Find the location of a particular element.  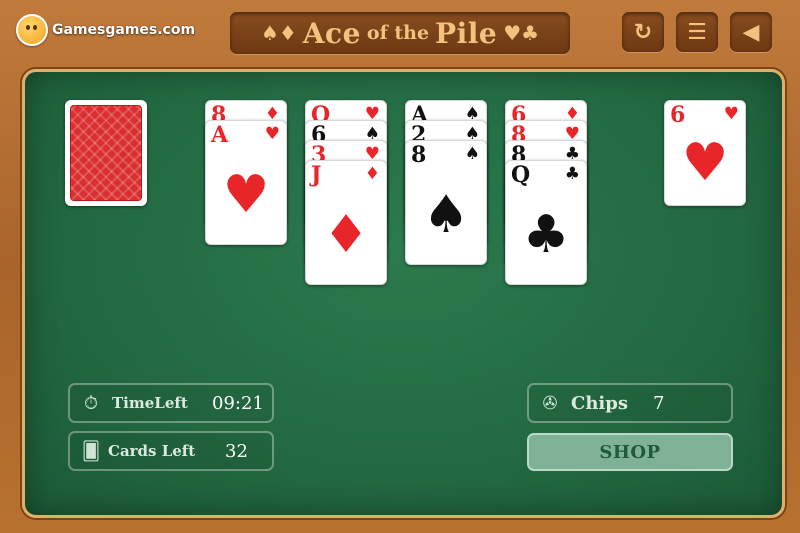

card-suit-large: ♠ is located at coordinates (446, 215).